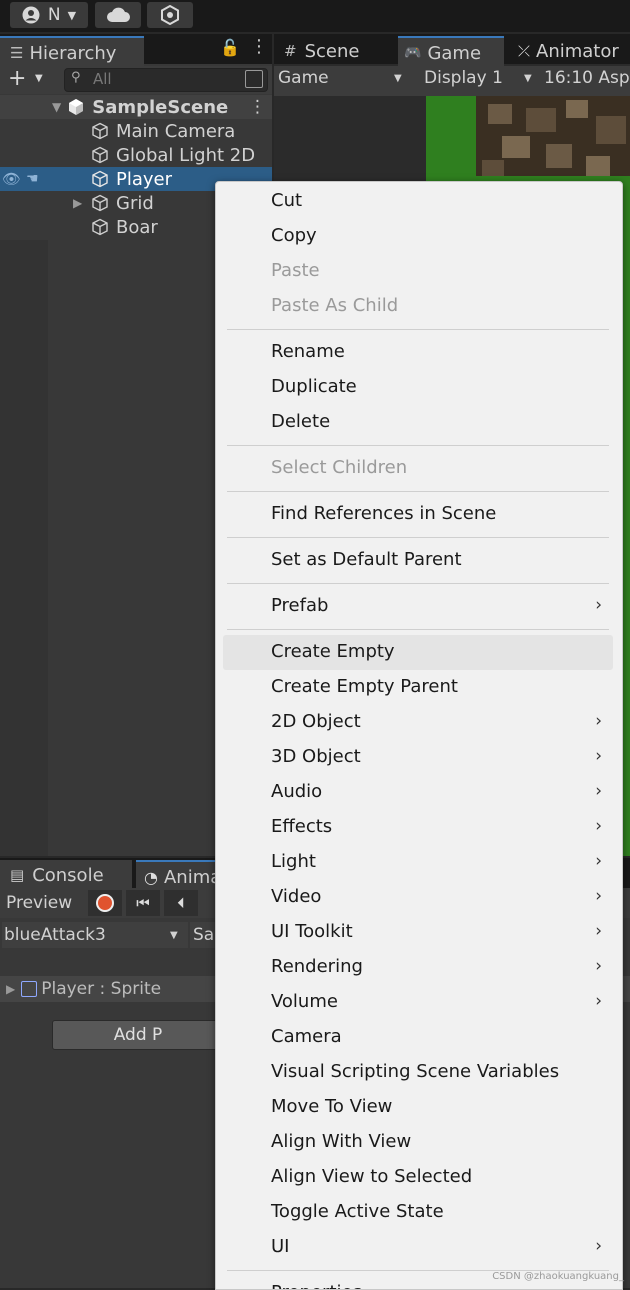  I want to click on menu-item-audio: Audio ›, so click(419, 792).